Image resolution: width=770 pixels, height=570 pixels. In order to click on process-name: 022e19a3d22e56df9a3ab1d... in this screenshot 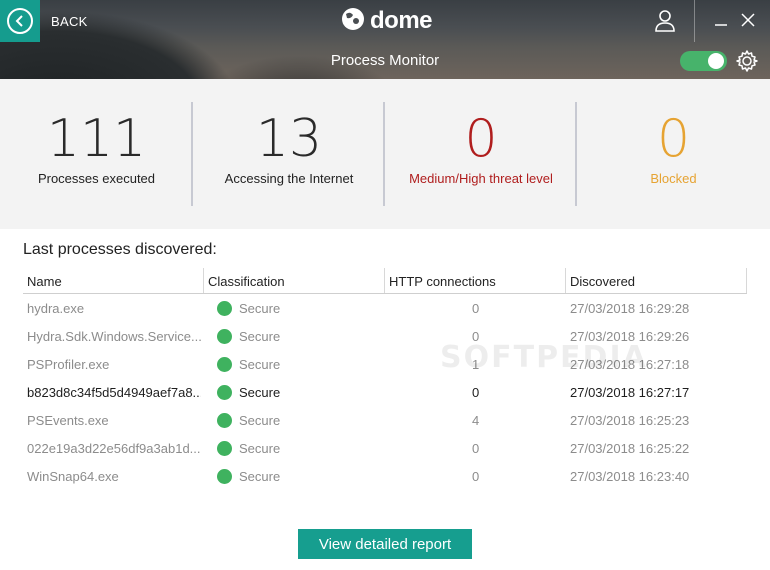, I will do `click(114, 448)`.